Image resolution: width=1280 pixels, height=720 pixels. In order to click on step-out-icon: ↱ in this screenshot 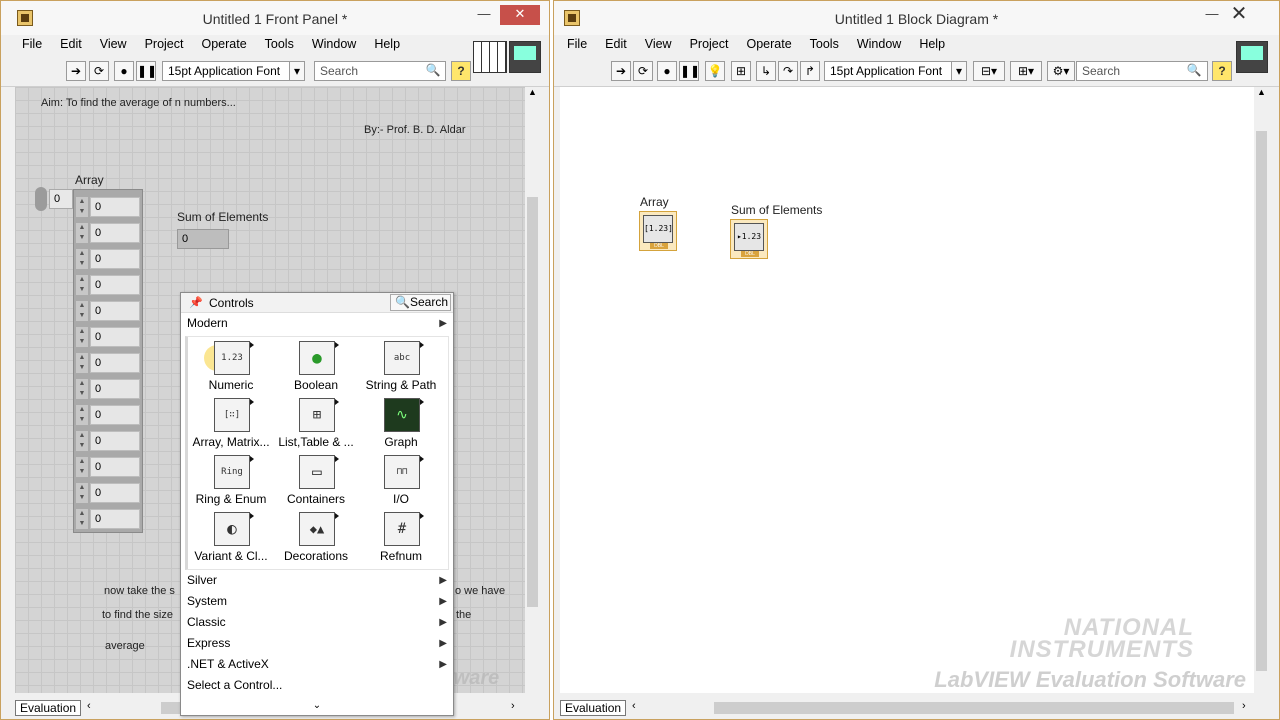, I will do `click(810, 71)`.